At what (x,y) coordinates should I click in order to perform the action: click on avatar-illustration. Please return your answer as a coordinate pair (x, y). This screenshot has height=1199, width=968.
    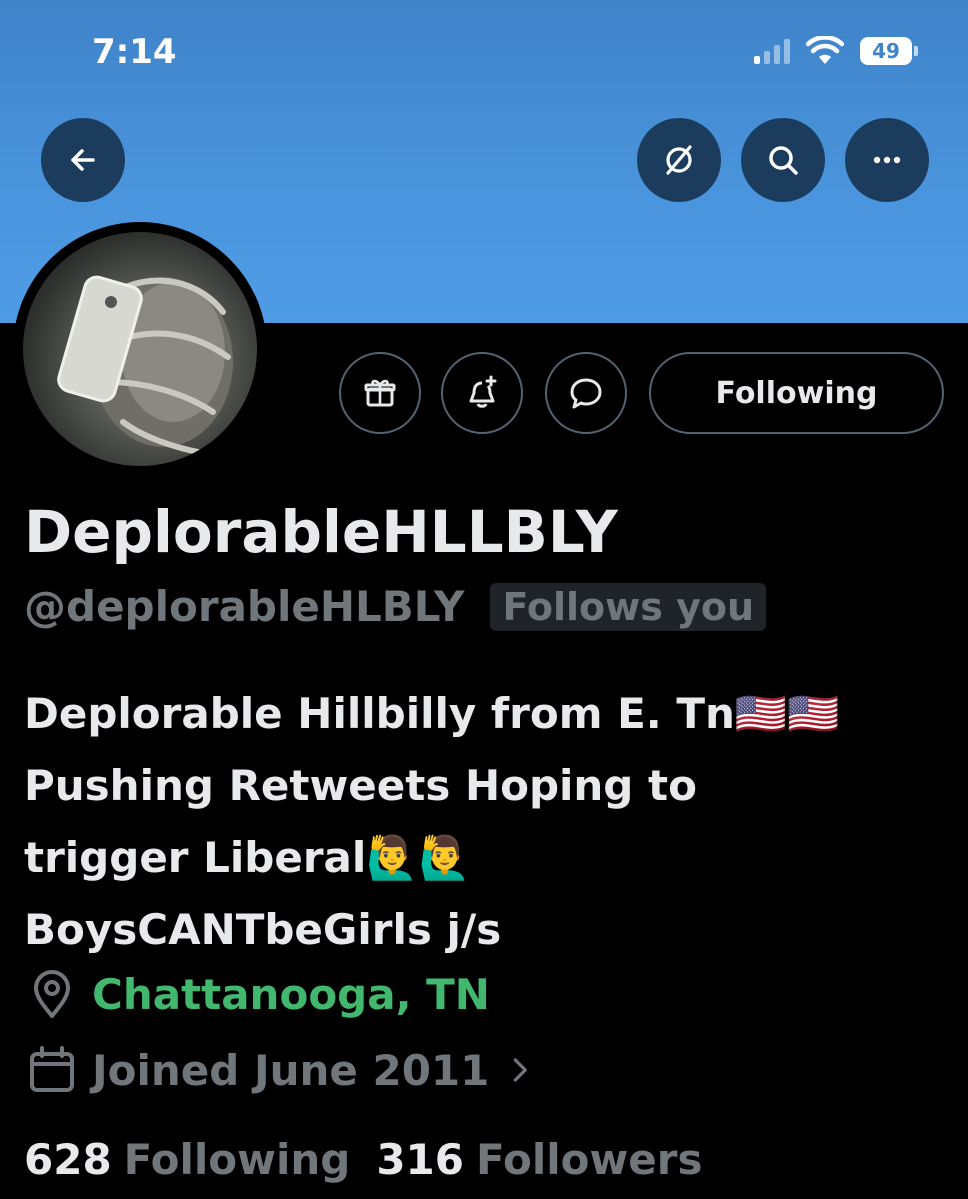
    Looking at the image, I should click on (145, 365).